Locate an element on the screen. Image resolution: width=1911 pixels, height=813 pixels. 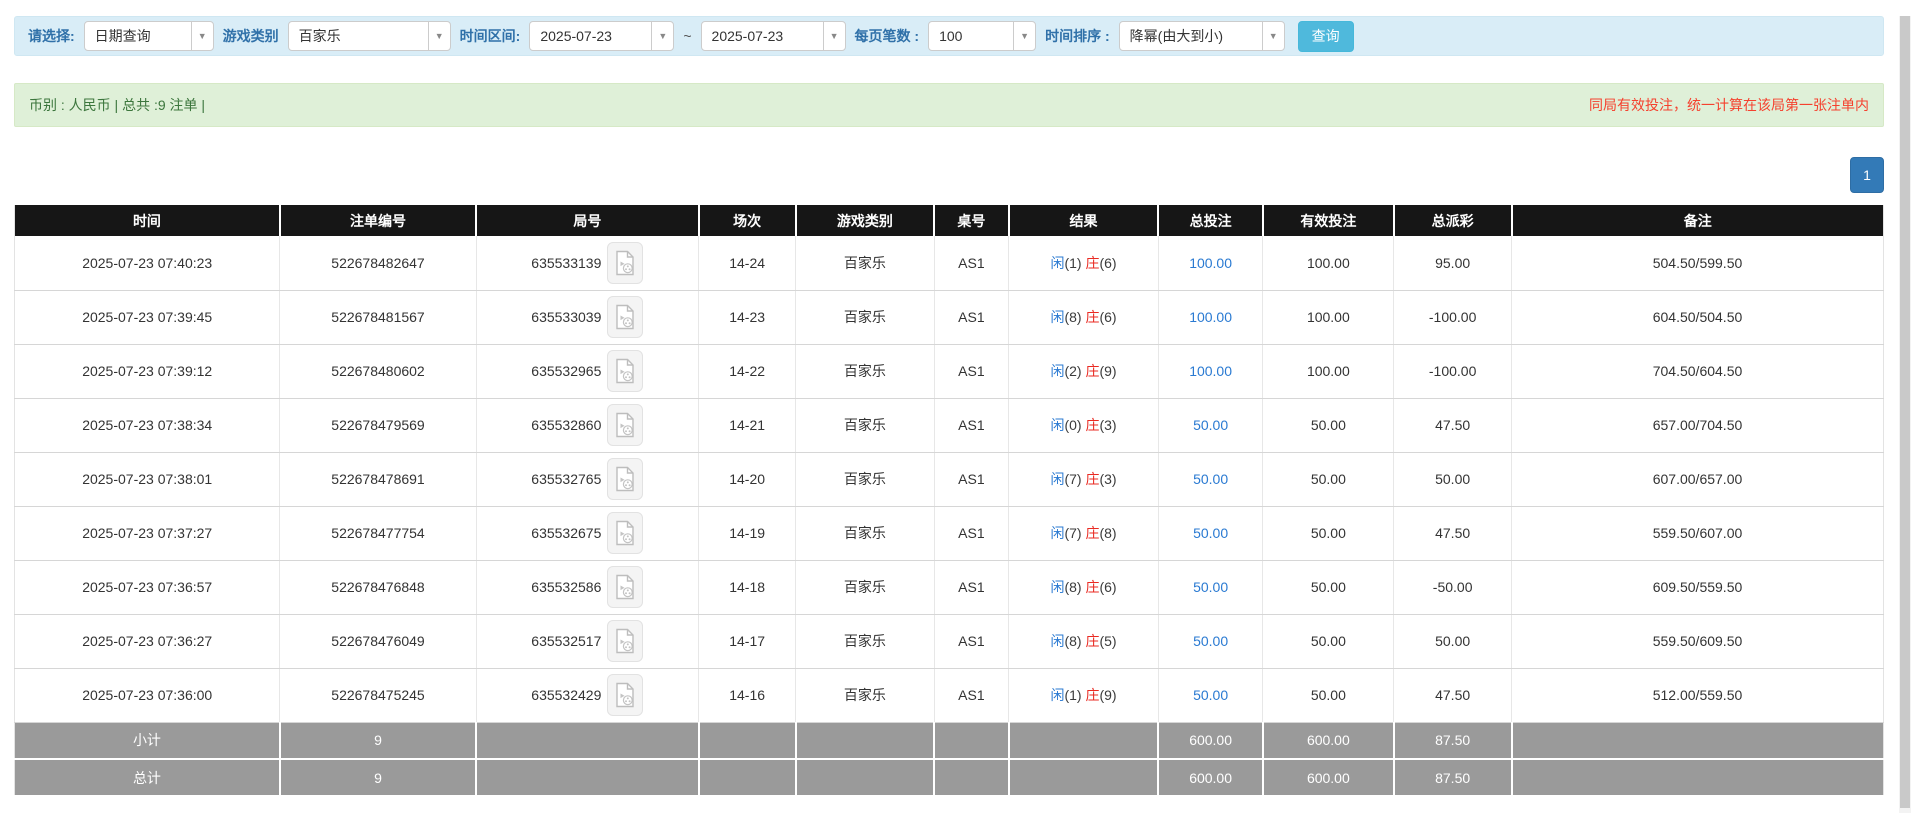
cell-remark: 559.50/607.00 is located at coordinates (1697, 533).